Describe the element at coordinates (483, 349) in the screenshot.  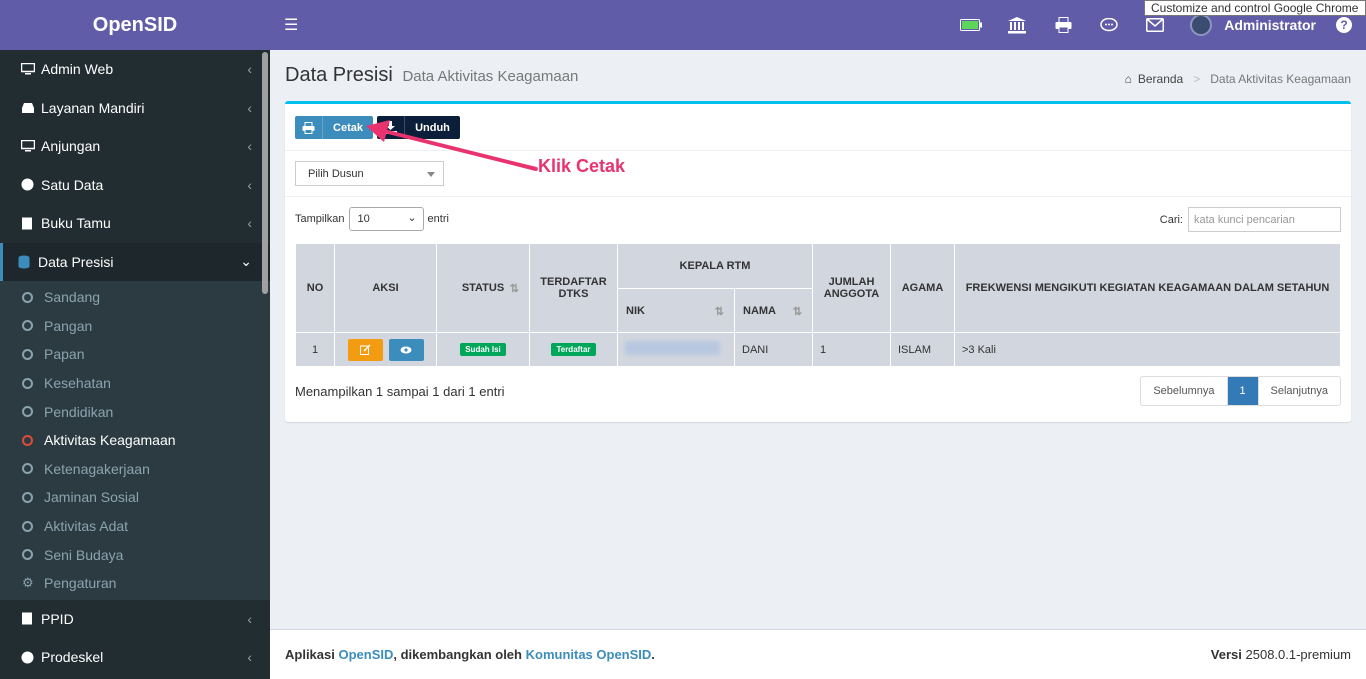
I see `status-badge: Sudah Isi` at that location.